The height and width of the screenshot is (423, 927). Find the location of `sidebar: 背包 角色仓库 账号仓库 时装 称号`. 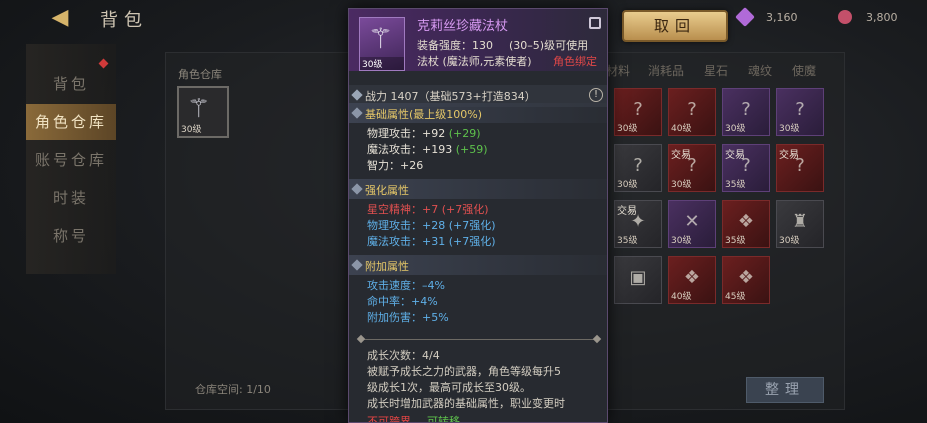

sidebar: 背包 角色仓库 账号仓库 时装 称号 is located at coordinates (71, 159).